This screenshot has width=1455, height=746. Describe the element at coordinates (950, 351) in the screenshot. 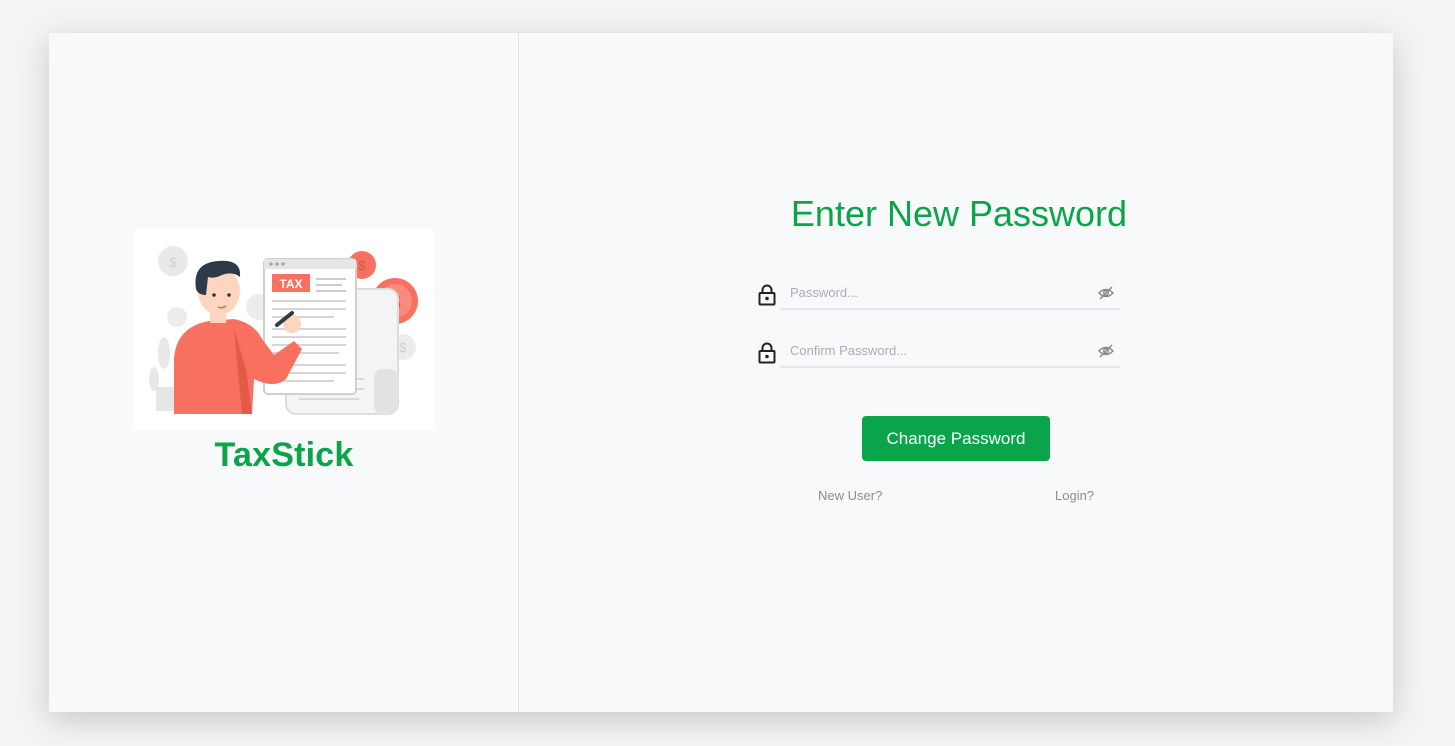

I see `confirm-password-input` at that location.